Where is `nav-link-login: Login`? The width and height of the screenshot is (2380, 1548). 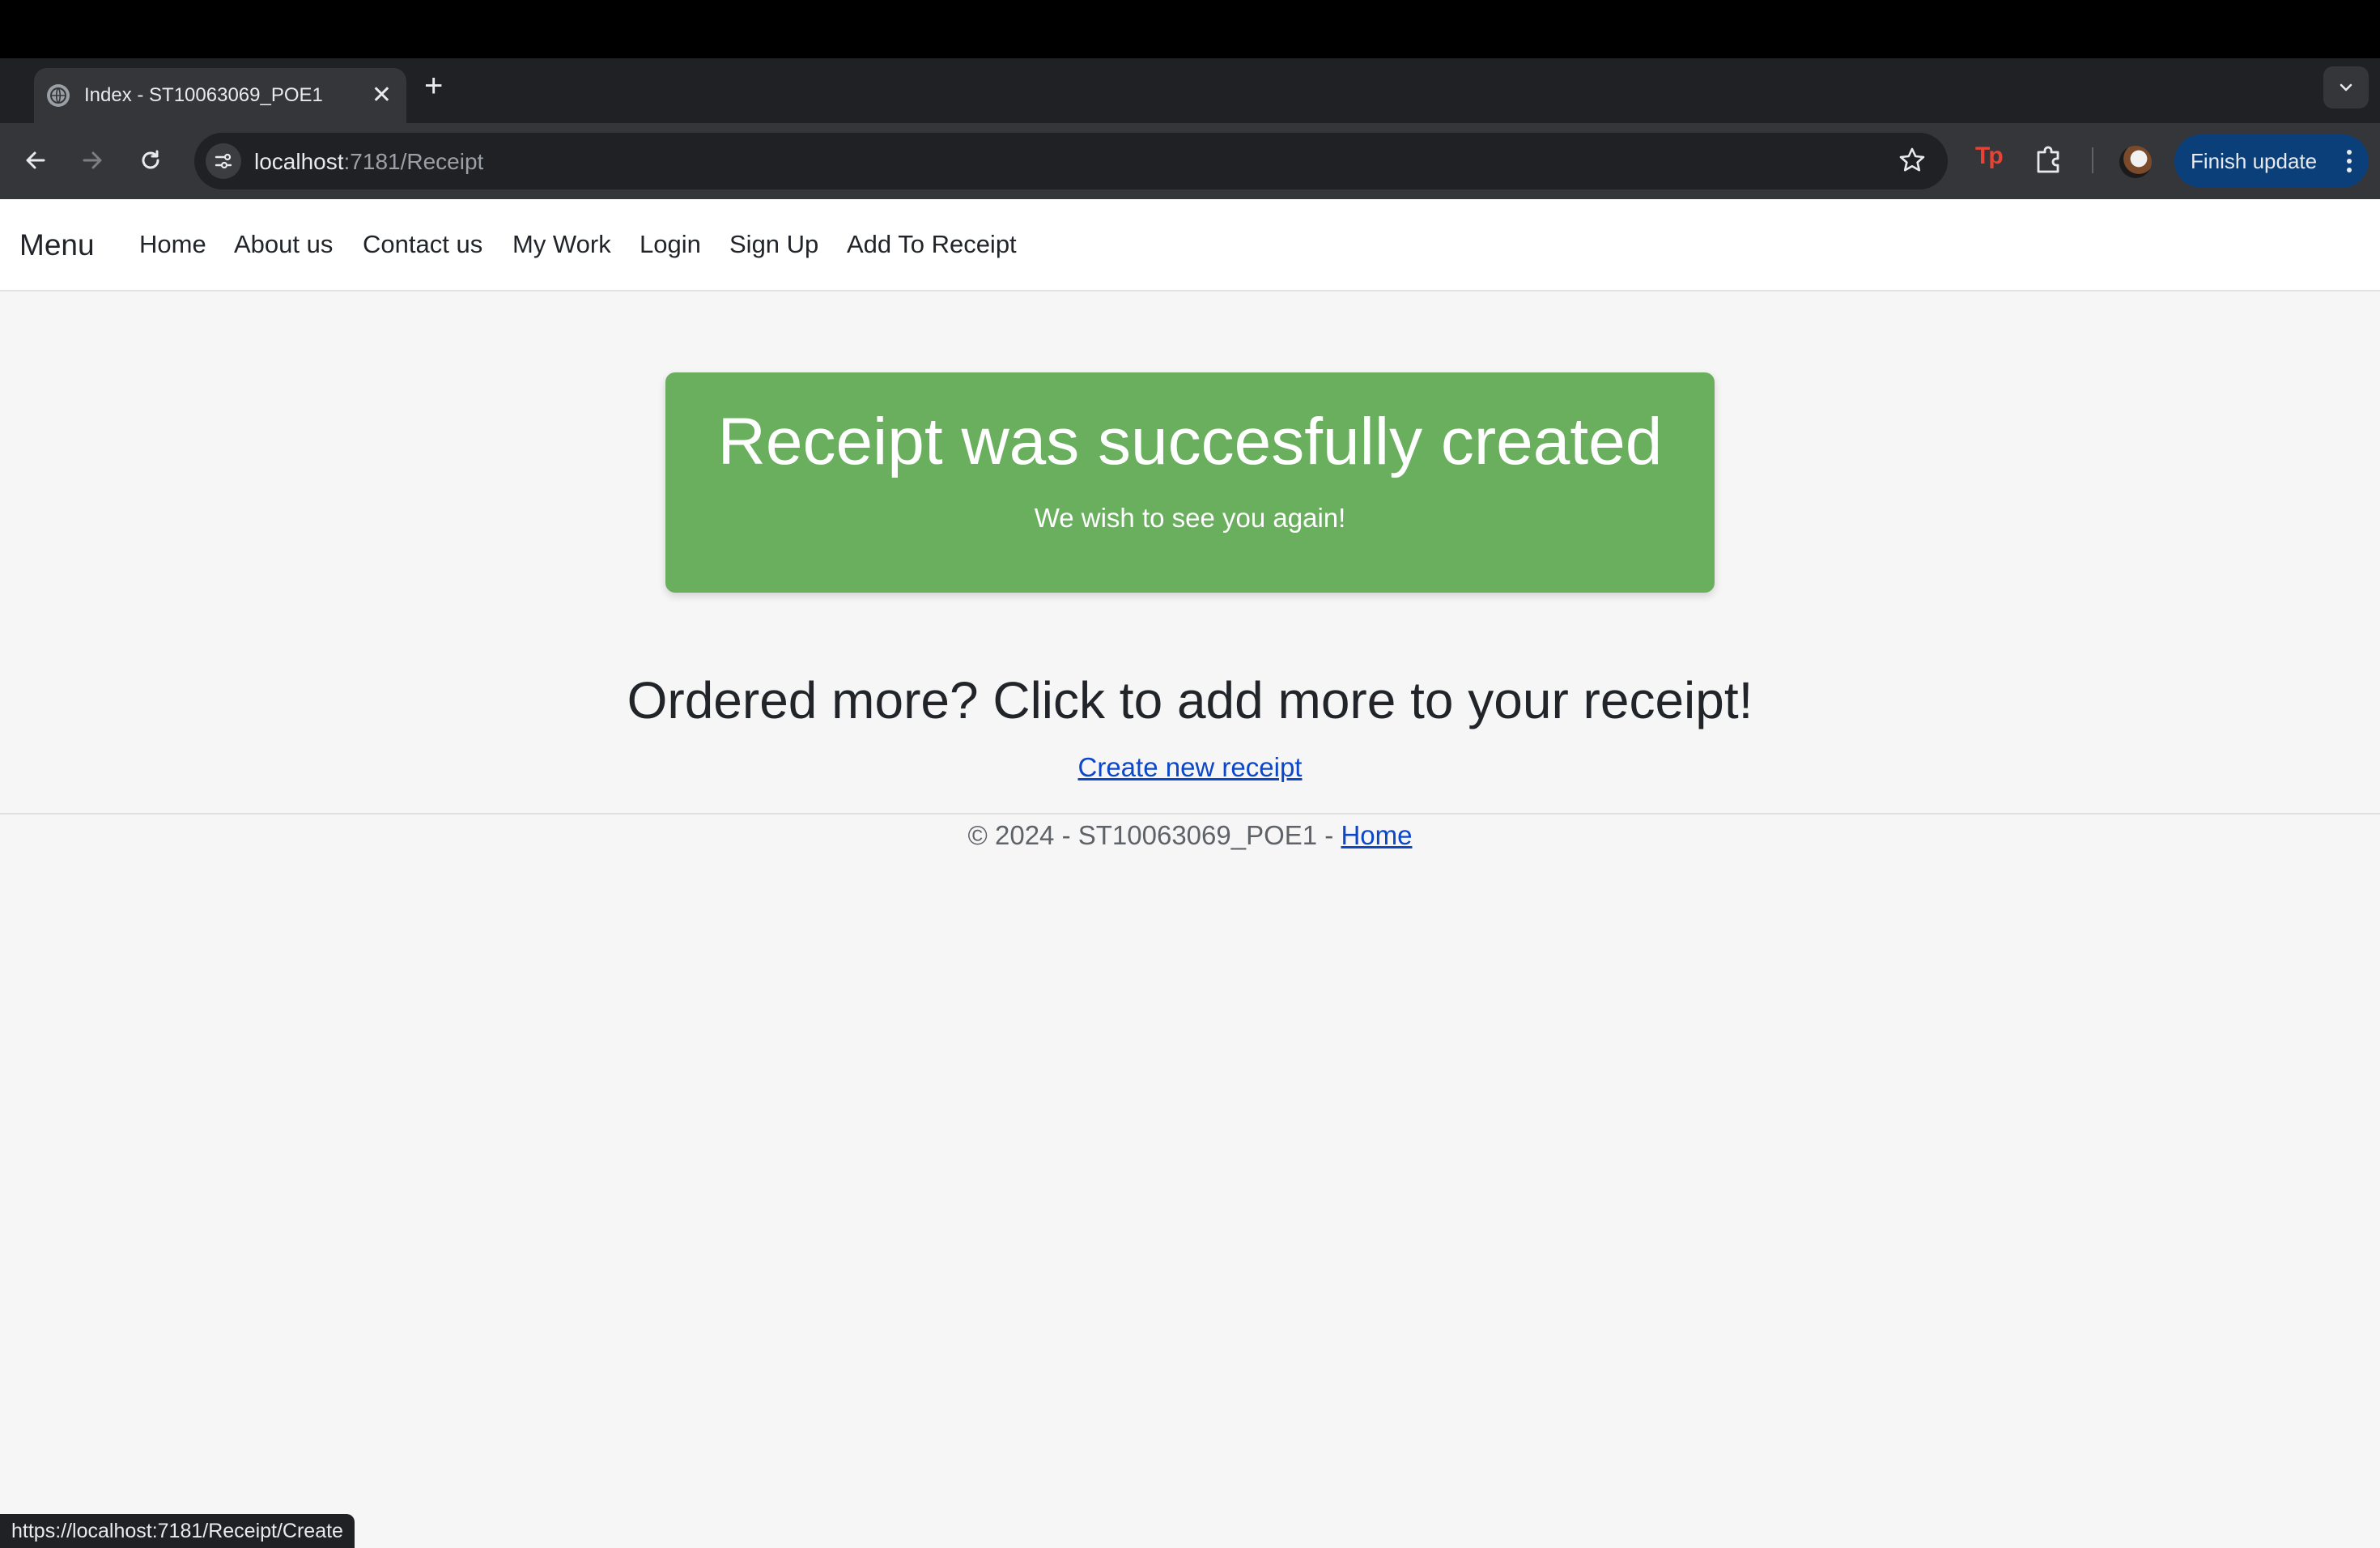 nav-link-login: Login is located at coordinates (670, 244).